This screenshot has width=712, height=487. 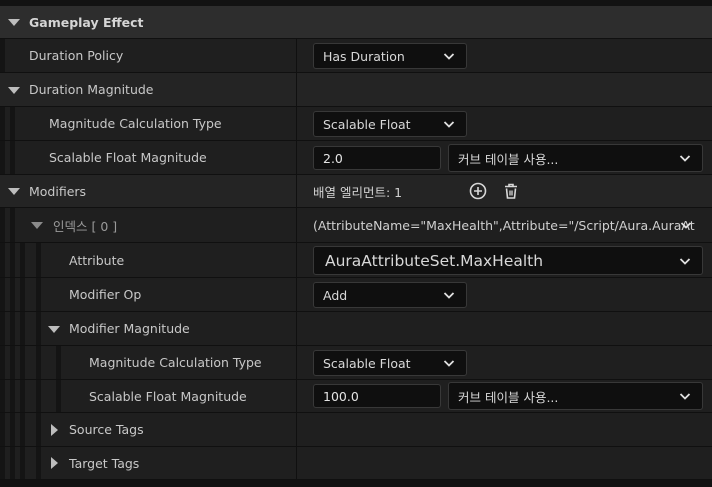 I want to click on modifier-op-value: Add, so click(x=335, y=295).